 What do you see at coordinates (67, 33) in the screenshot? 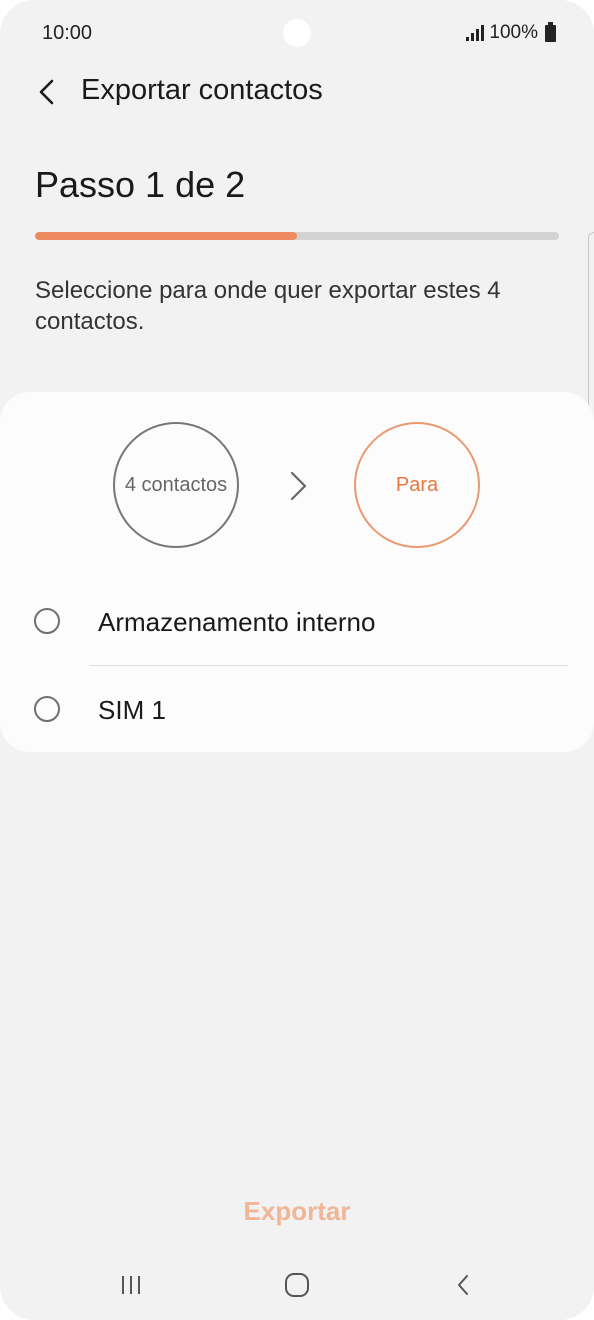
I see `status-time: 10:00` at bounding box center [67, 33].